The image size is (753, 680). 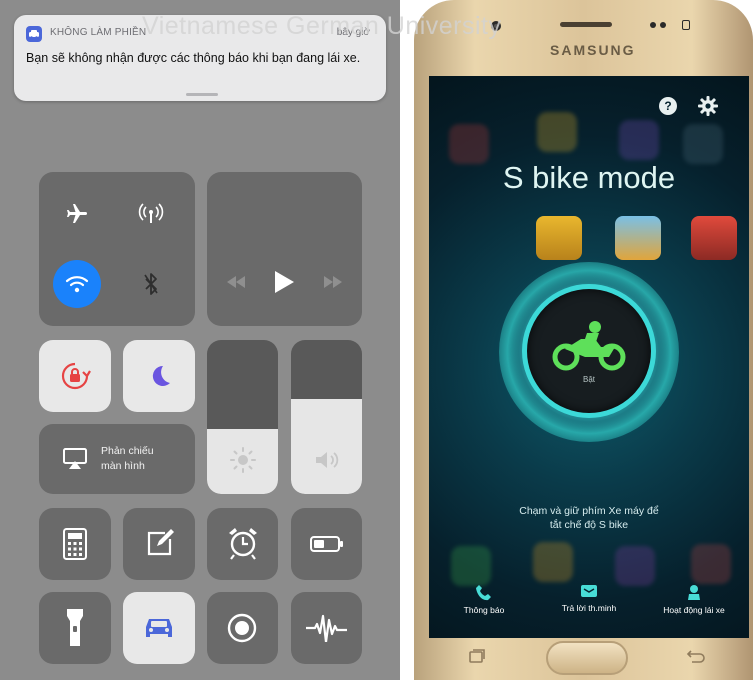 I want to click on watermark-text: Vietnamese German University, so click(x=322, y=26).